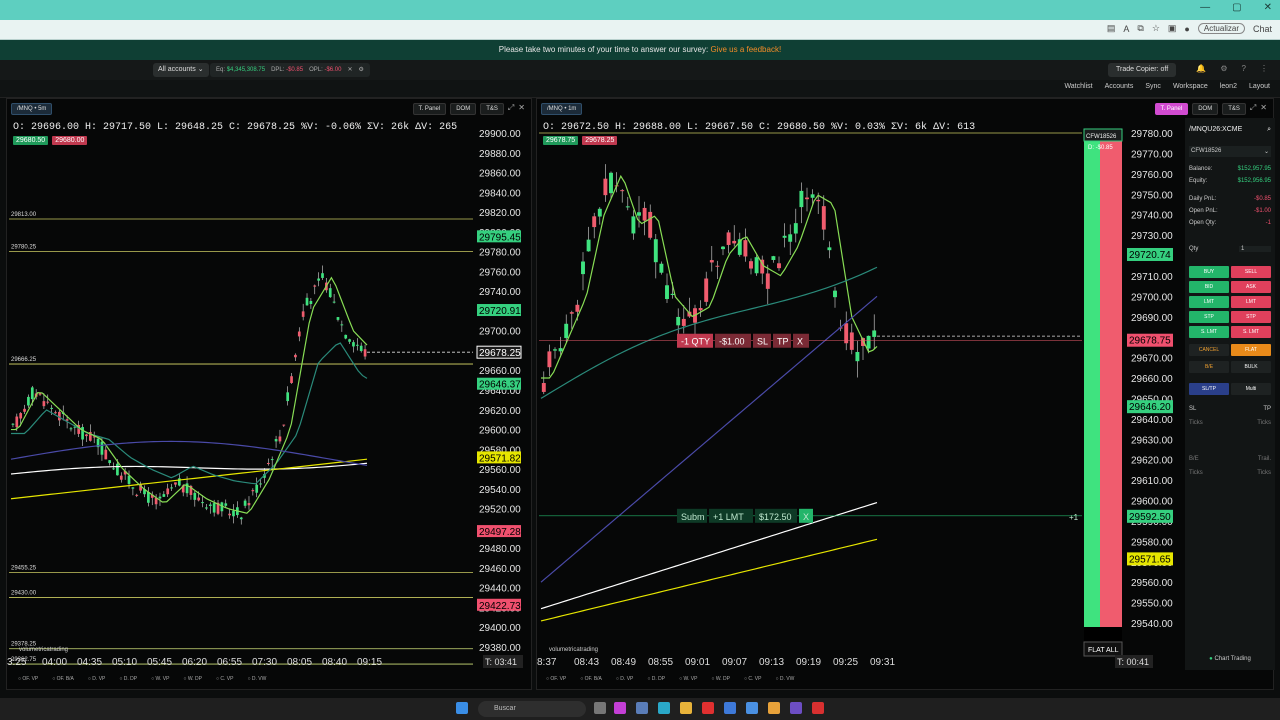 The height and width of the screenshot is (720, 1280). What do you see at coordinates (1221, 28) in the screenshot?
I see `update-button: Actualizar` at bounding box center [1221, 28].